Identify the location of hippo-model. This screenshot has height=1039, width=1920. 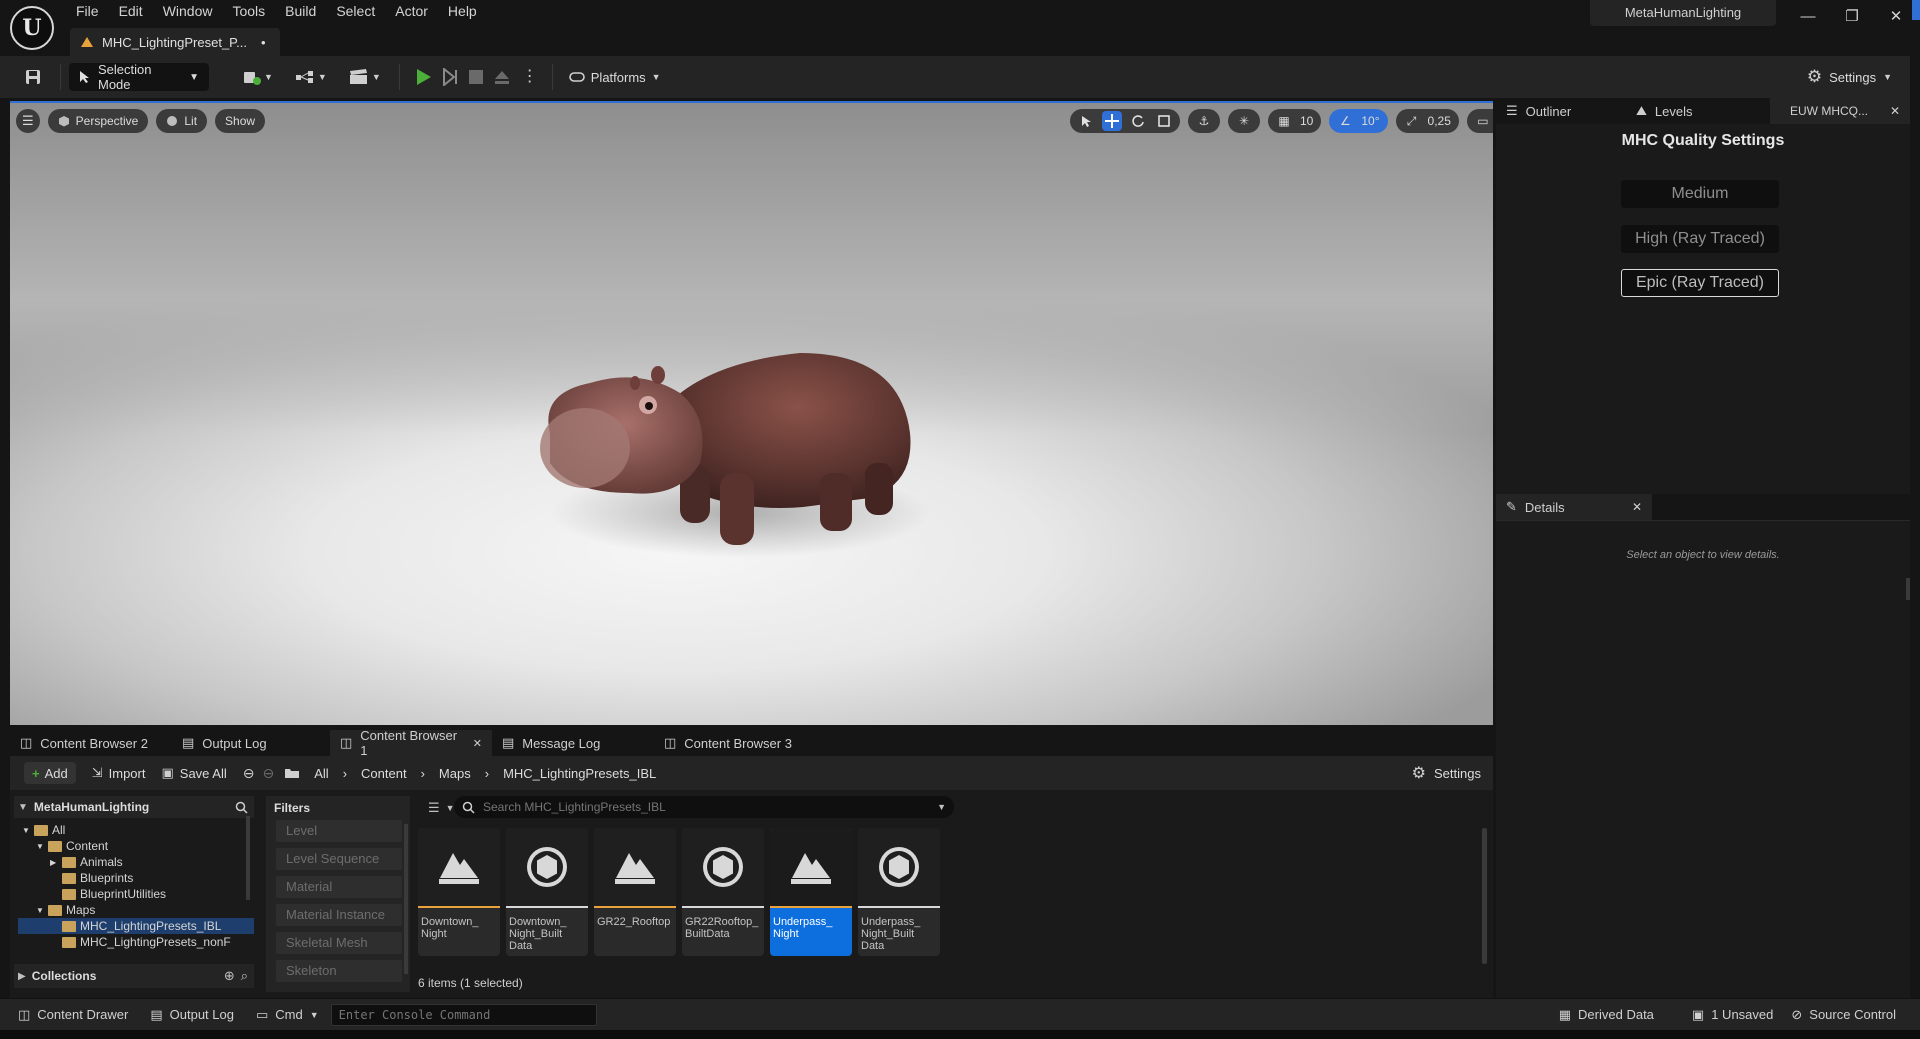
(730, 443).